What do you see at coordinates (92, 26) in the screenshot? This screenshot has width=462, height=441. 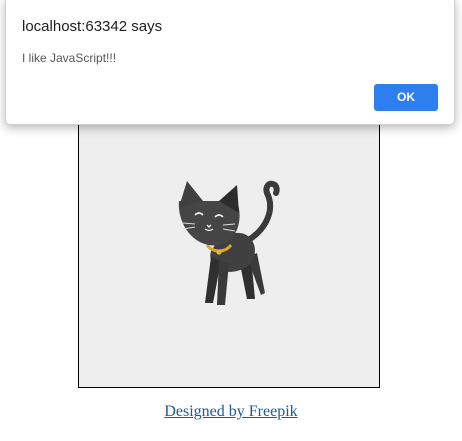 I see `dialog-title: localhost:63342 says` at bounding box center [92, 26].